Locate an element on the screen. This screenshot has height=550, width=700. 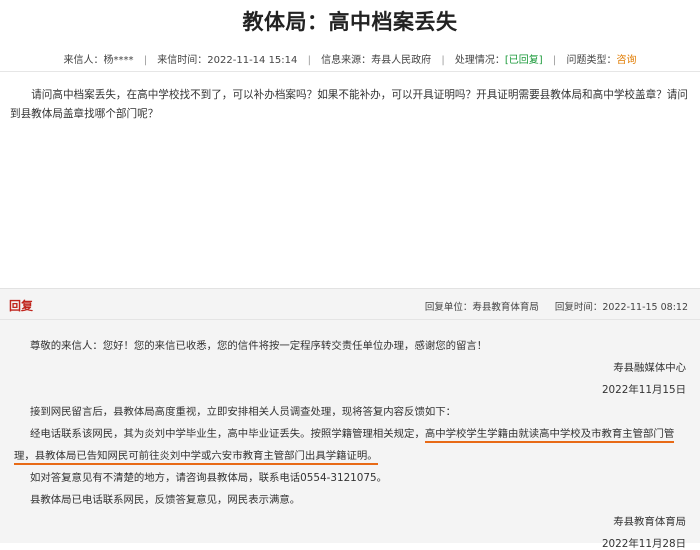
reply-contact: 如对答复意见有不清楚的地方，请咨询县教体局，联系电话0554-3121075。 is located at coordinates (209, 478).